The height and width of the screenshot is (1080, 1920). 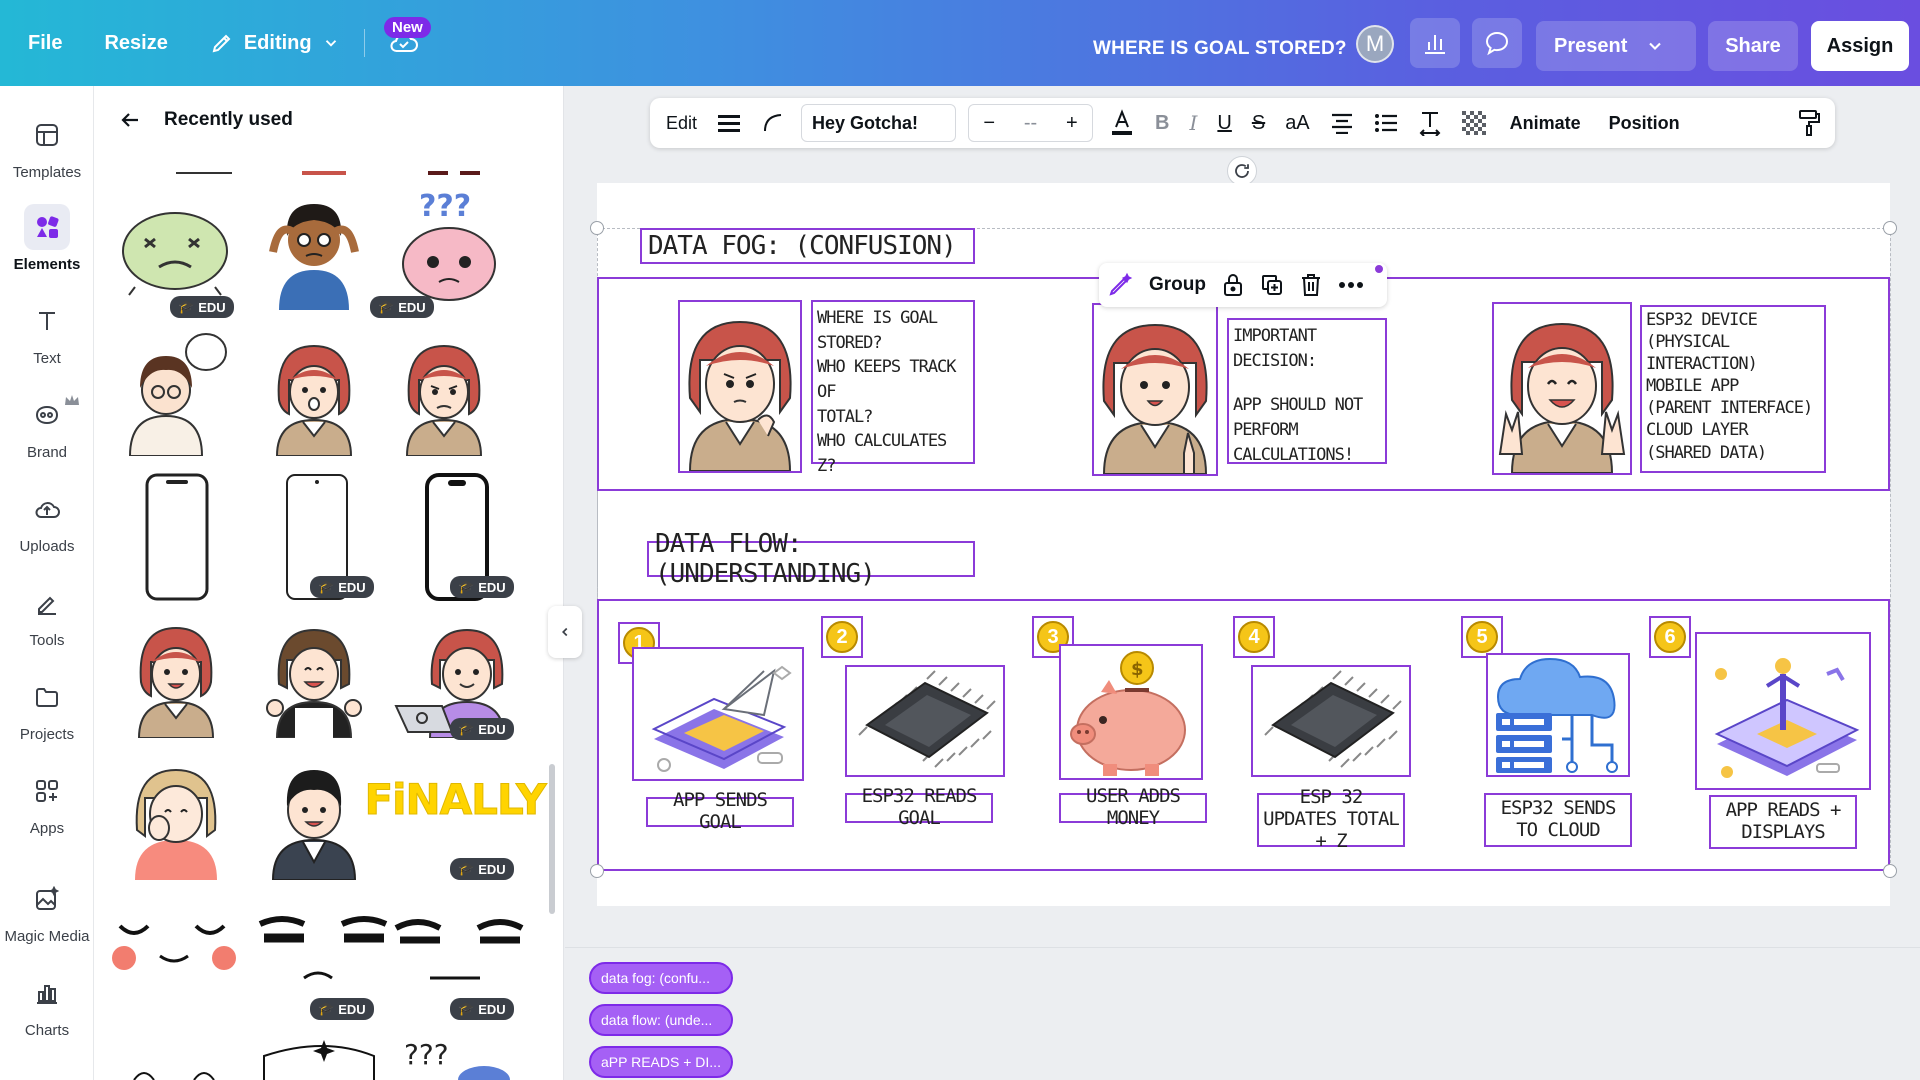 What do you see at coordinates (1177, 285) in the screenshot?
I see `group-button: Group` at bounding box center [1177, 285].